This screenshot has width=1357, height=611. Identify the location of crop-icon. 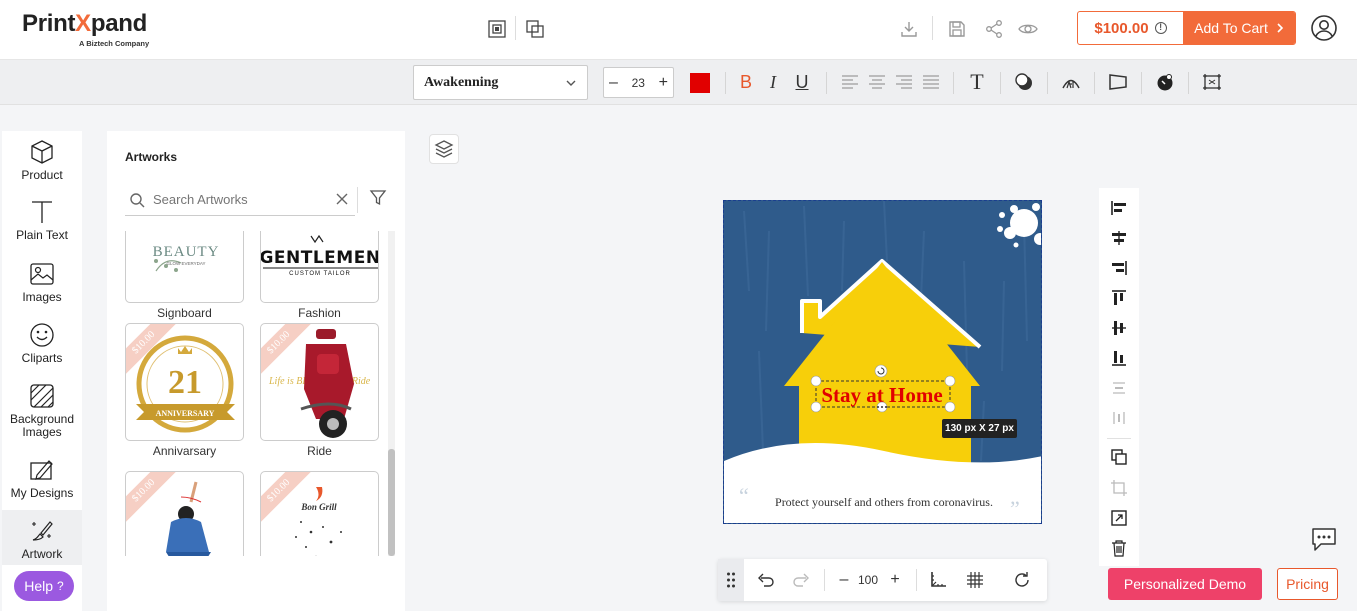
(1119, 488).